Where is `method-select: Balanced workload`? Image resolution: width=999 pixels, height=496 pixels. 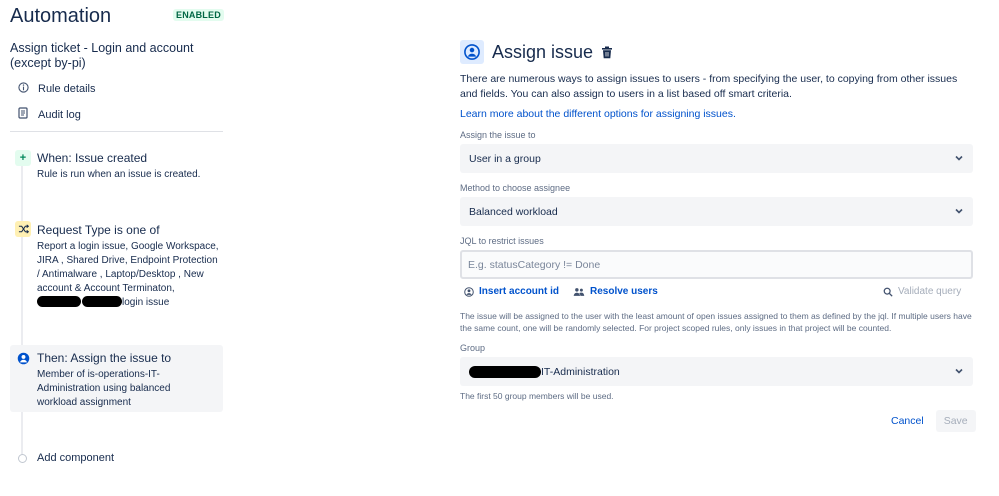
method-select: Balanced workload is located at coordinates (716, 211).